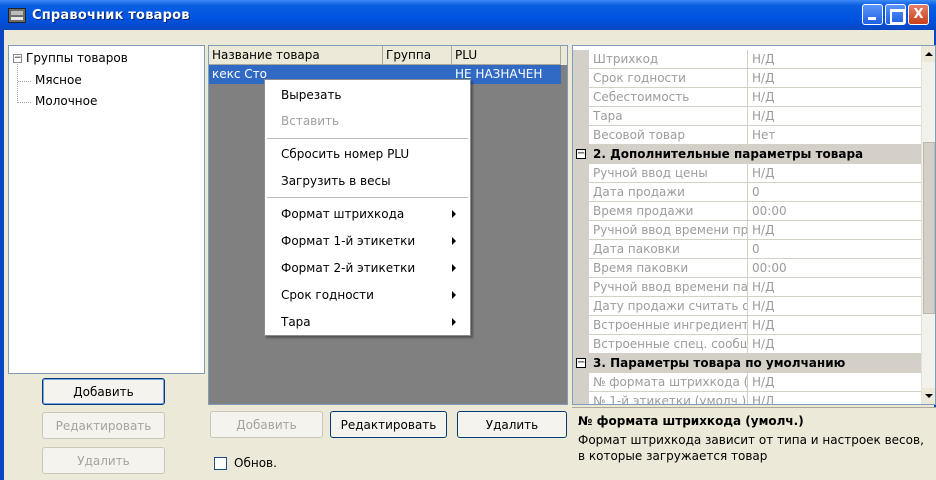 The height and width of the screenshot is (480, 936). Describe the element at coordinates (929, 228) in the screenshot. I see `scroll-thumb` at that location.